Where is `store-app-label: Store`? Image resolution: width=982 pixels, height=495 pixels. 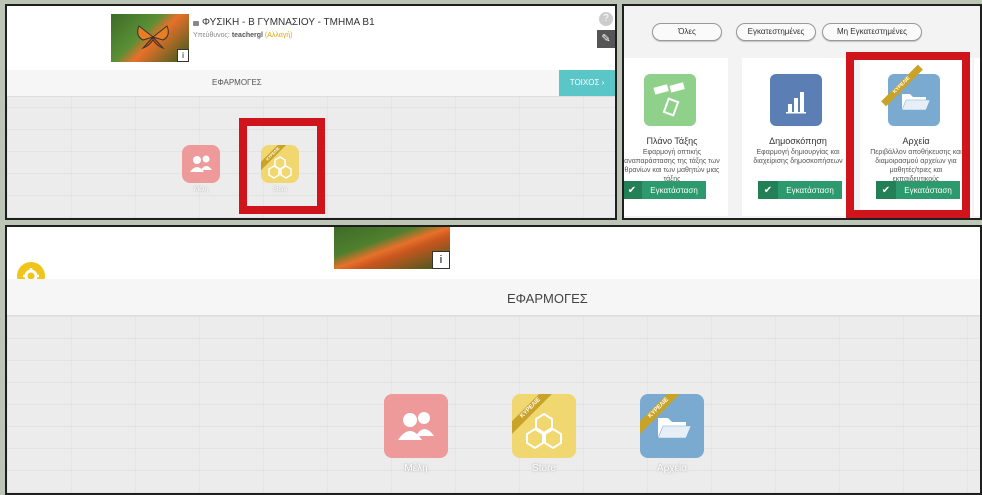
store-app-label: Store is located at coordinates (544, 468).